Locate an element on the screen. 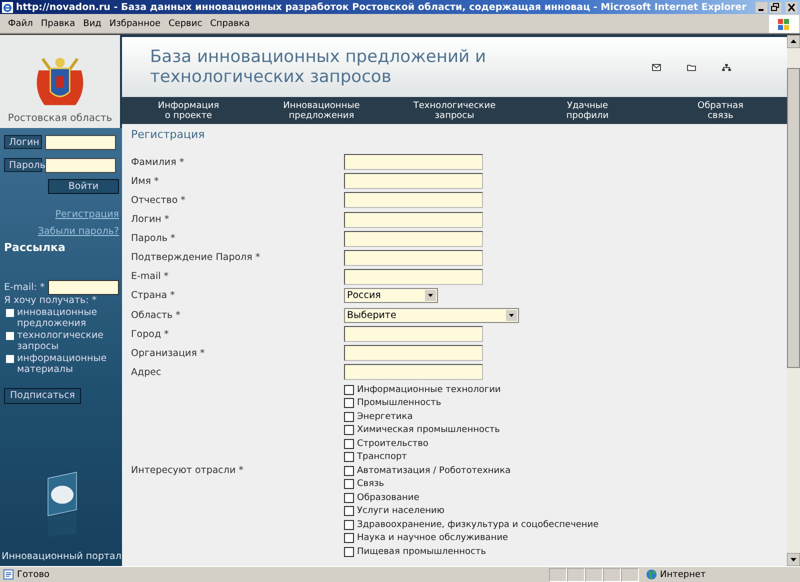  field-label: Интересуют отрасли * is located at coordinates (187, 470).